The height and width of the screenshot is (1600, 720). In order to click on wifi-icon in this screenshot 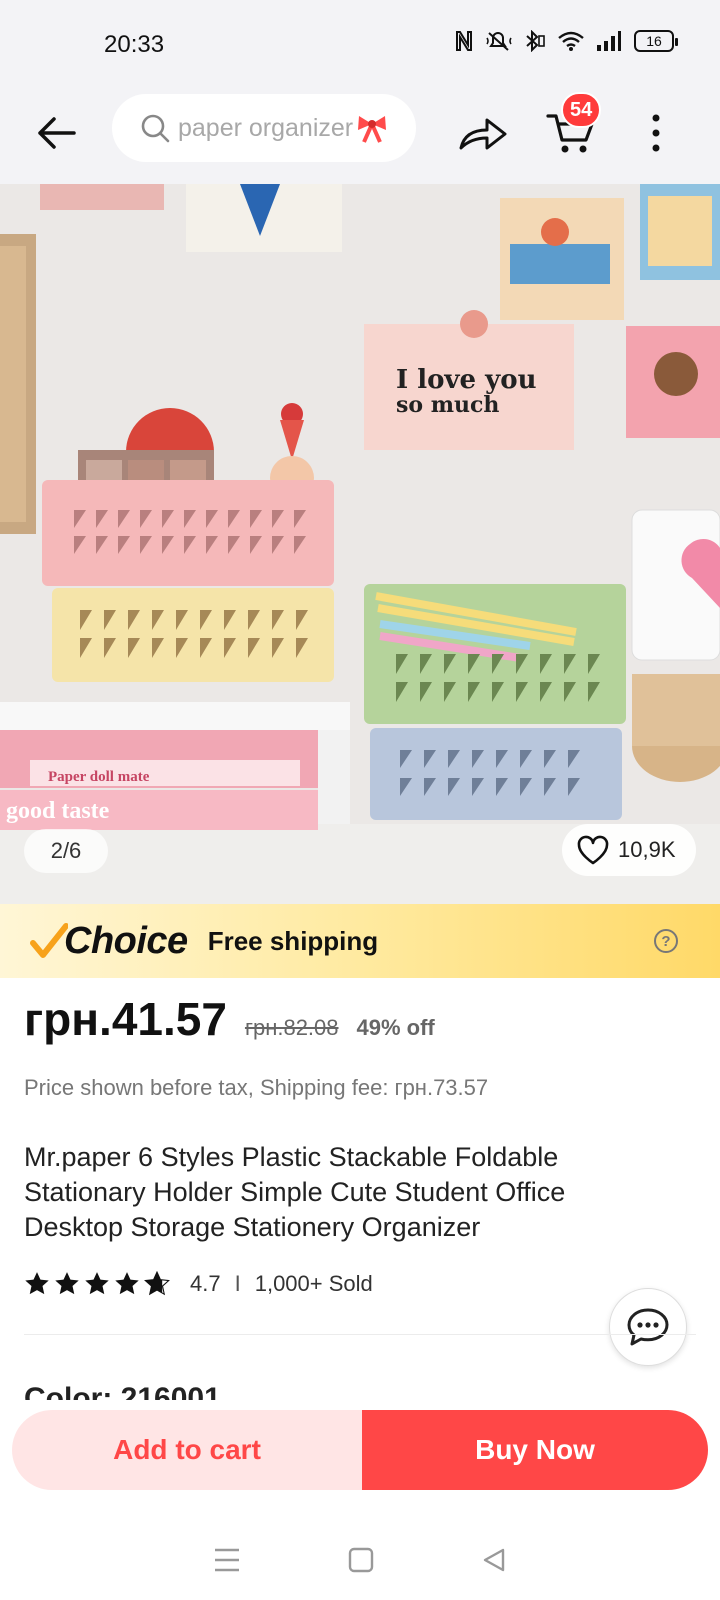, I will do `click(571, 41)`.